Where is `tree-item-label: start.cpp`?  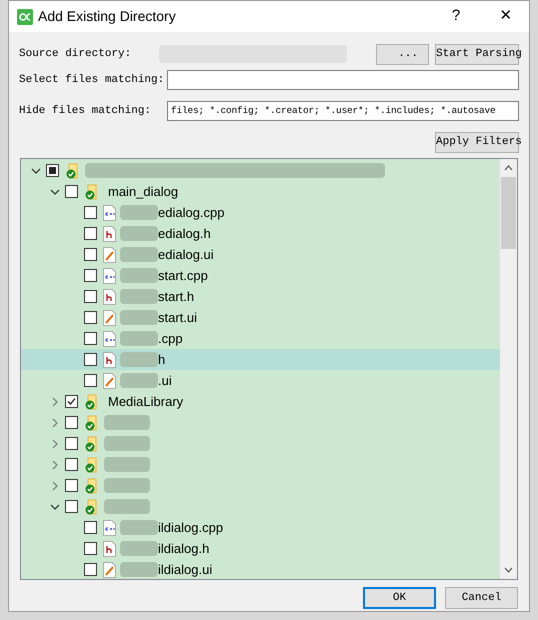
tree-item-label: start.cpp is located at coordinates (183, 275).